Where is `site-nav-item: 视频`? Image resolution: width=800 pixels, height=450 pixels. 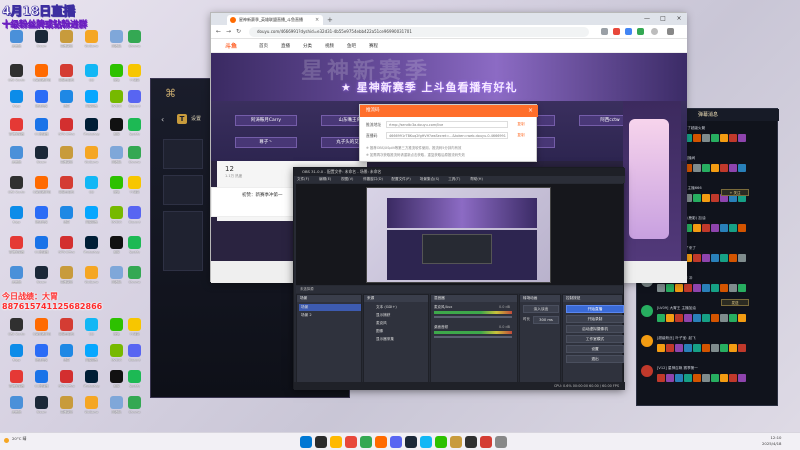
site-nav-item: 视频 is located at coordinates (329, 46).